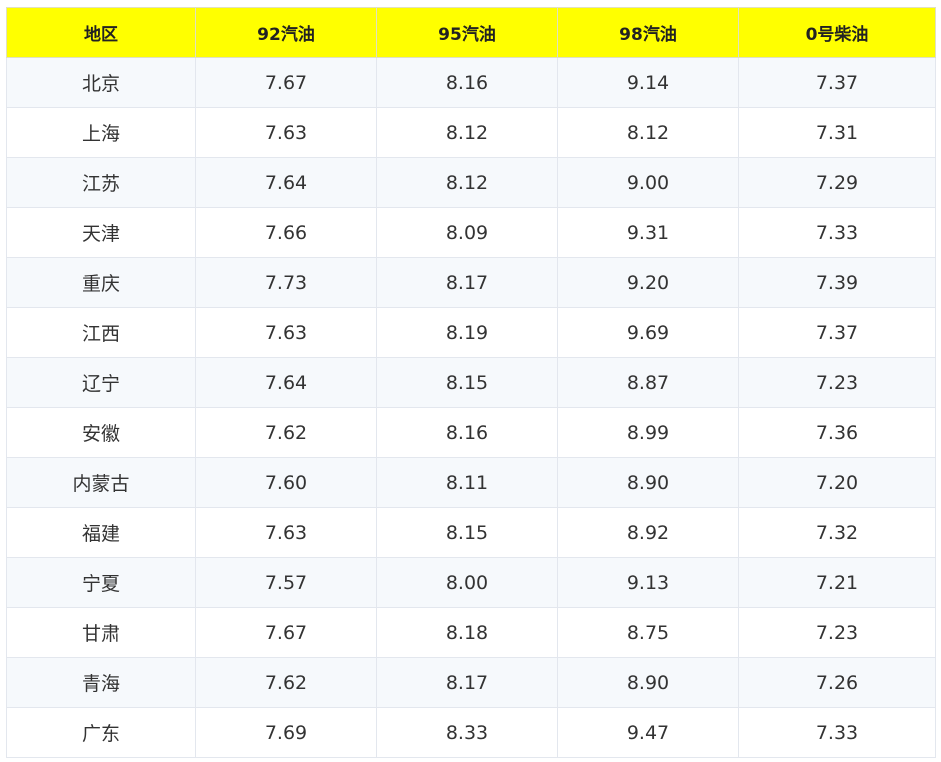 The height and width of the screenshot is (762, 941). I want to click on cell-98-gasoline: 9.14, so click(648, 82).